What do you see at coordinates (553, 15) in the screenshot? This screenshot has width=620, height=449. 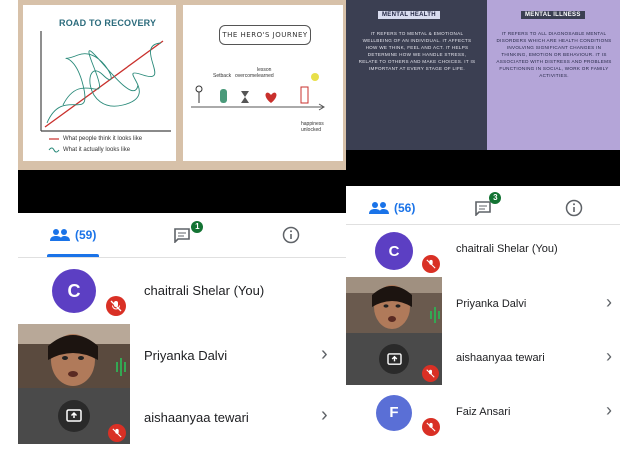 I see `mental-illness-heading: MENTAL ILLNESS` at bounding box center [553, 15].